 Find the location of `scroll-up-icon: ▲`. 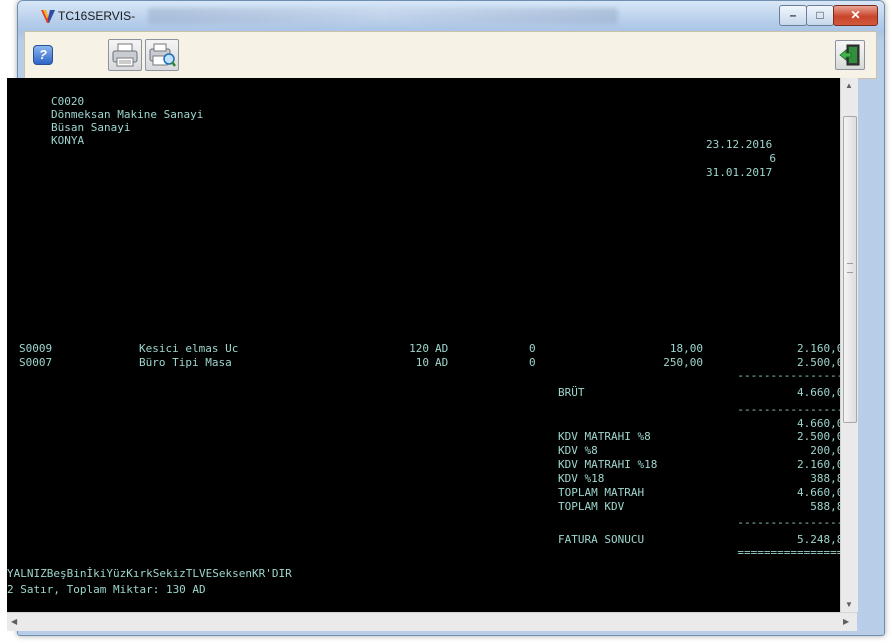

scroll-up-icon: ▲ is located at coordinates (849, 85).